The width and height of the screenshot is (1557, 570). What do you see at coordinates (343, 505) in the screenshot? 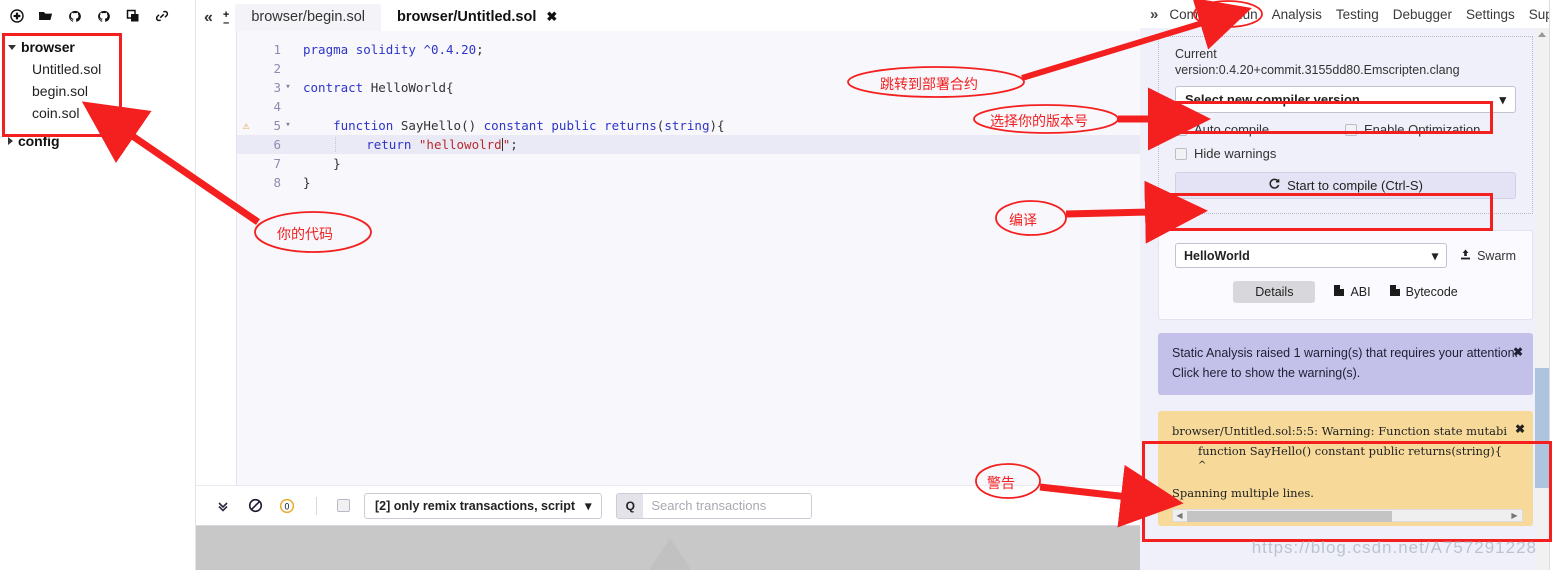
I see `terminal-select-all-checkbox` at bounding box center [343, 505].